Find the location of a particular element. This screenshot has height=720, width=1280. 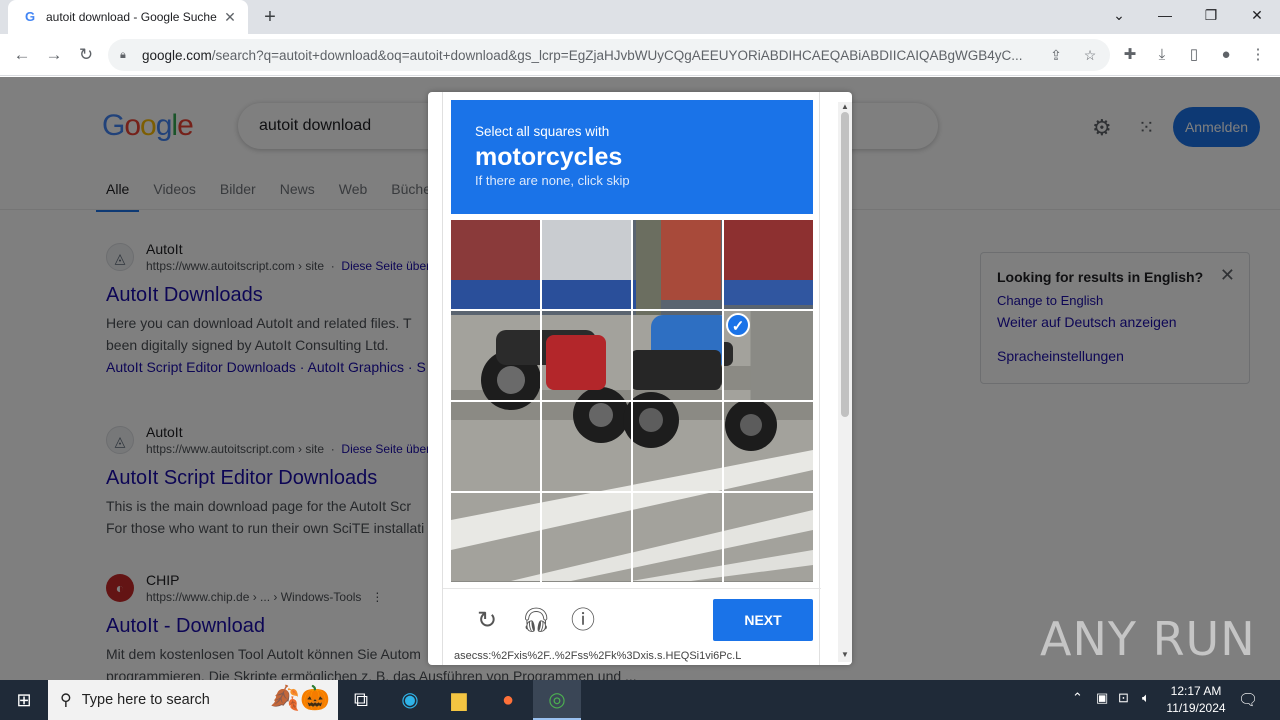

edge-browser-icon: ◉ is located at coordinates (410, 700).